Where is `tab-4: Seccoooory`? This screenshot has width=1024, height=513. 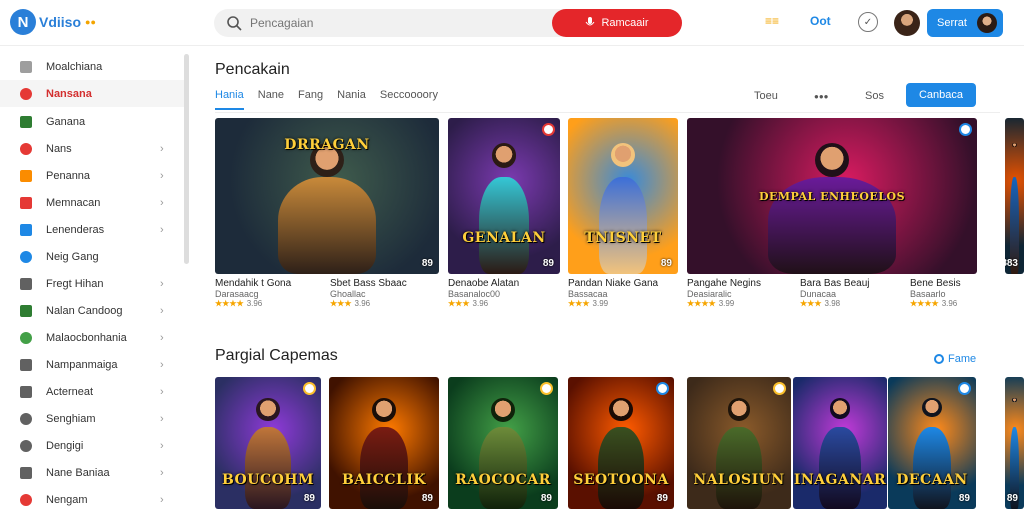
tab-4: Seccoooory is located at coordinates (409, 99).